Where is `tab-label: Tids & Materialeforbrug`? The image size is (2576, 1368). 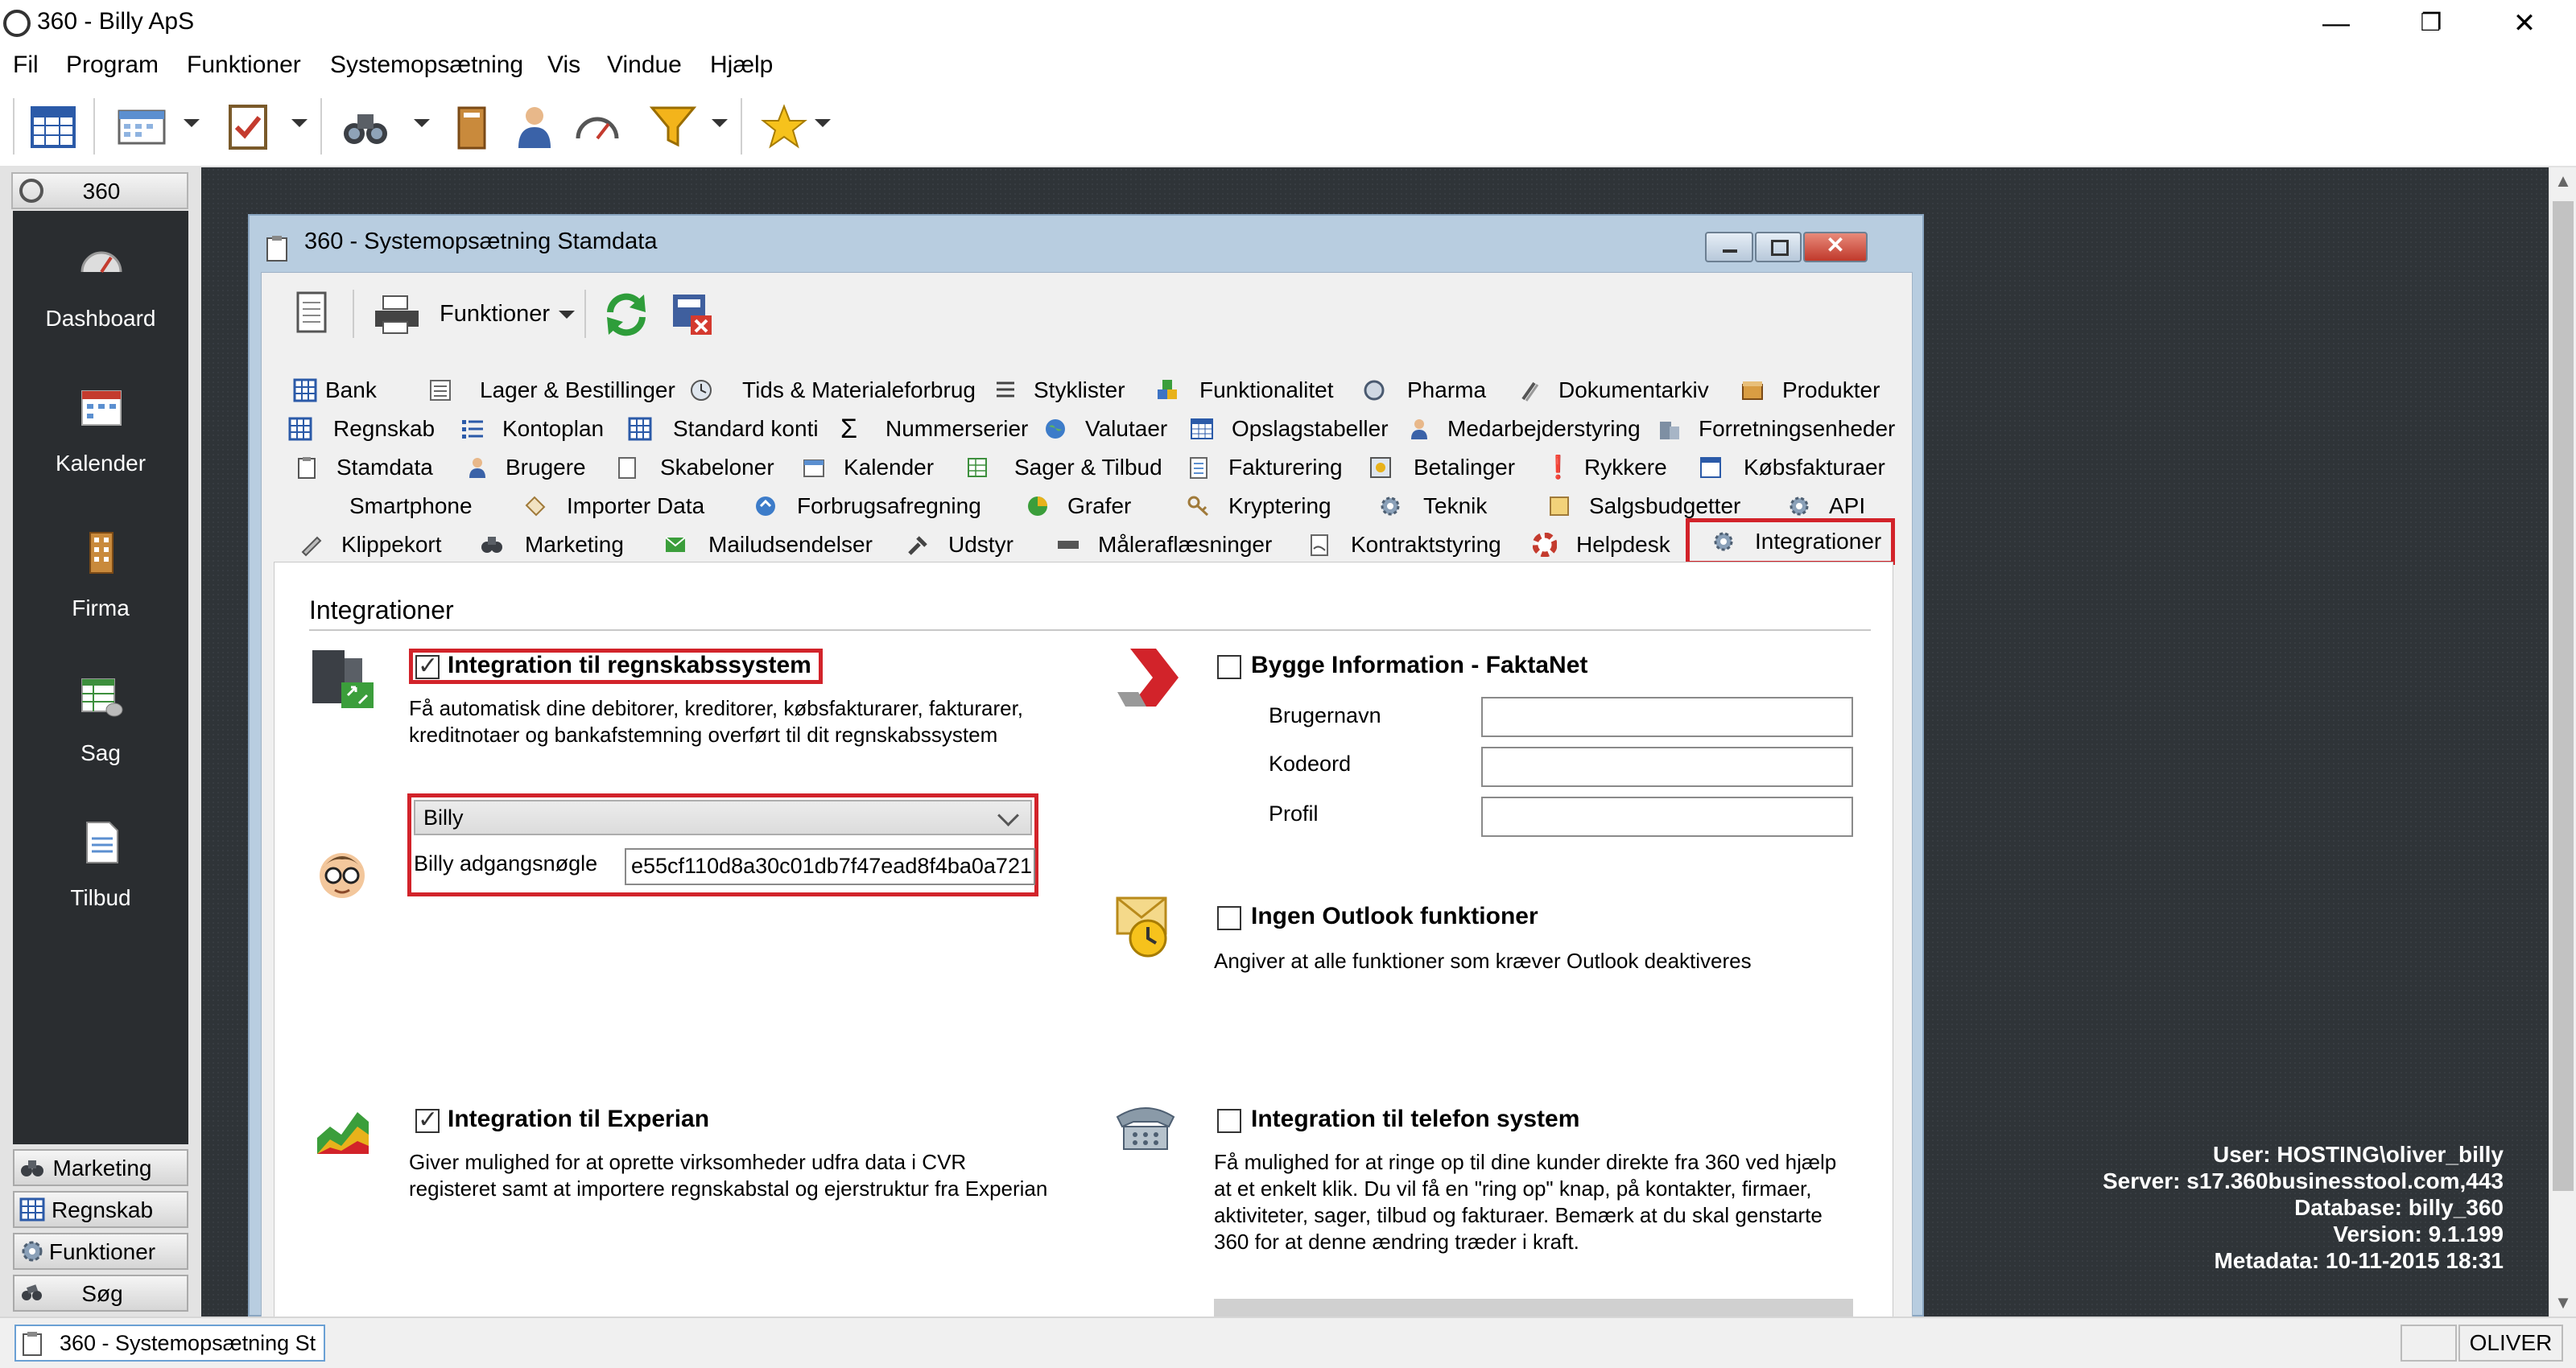
tab-label: Tids & Materialeforbrug is located at coordinates (859, 389).